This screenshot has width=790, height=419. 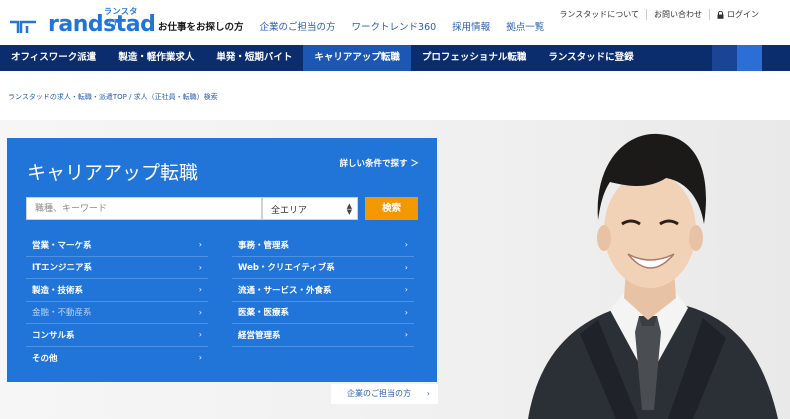 What do you see at coordinates (285, 290) in the screenshot?
I see `category-label: 流通・サービス・外食系` at bounding box center [285, 290].